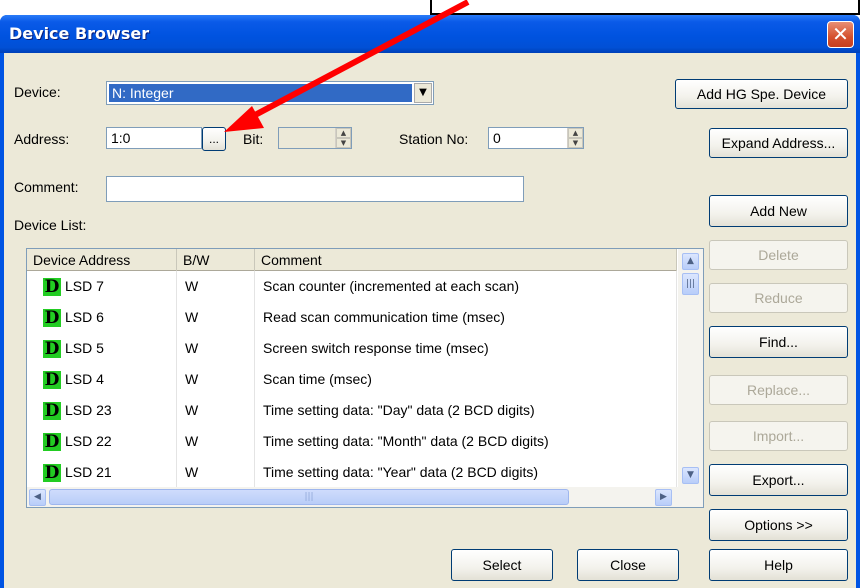  Describe the element at coordinates (466, 348) in the screenshot. I see `cell-comment: Screen switch response time (msec)` at that location.